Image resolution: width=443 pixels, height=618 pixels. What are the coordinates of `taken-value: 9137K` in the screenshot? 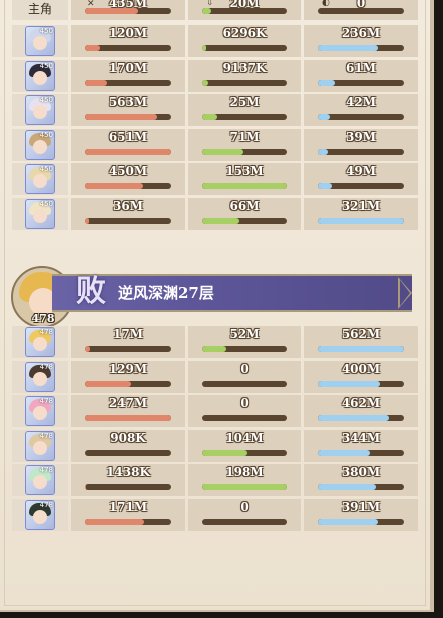 It's located at (244, 67).